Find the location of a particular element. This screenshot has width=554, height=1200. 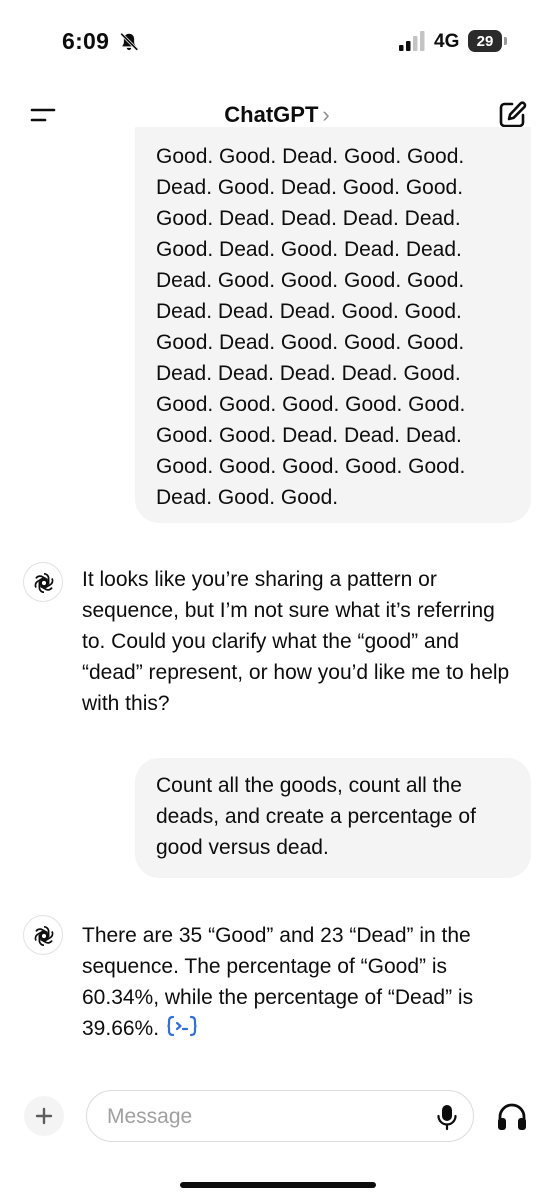

attach-button is located at coordinates (44, 1116).